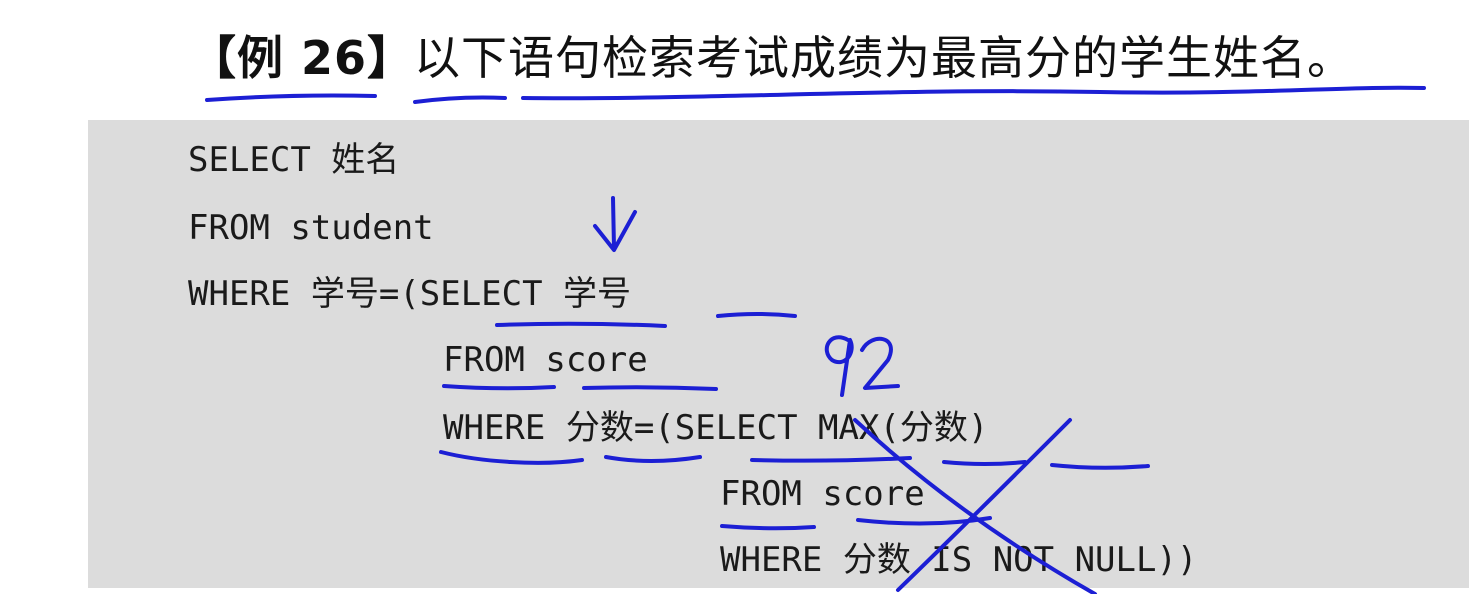 Image resolution: width=1469 pixels, height=594 pixels. Describe the element at coordinates (410, 294) in the screenshot. I see `code-line-3: WHERE 学号=(SELECT 学号` at that location.